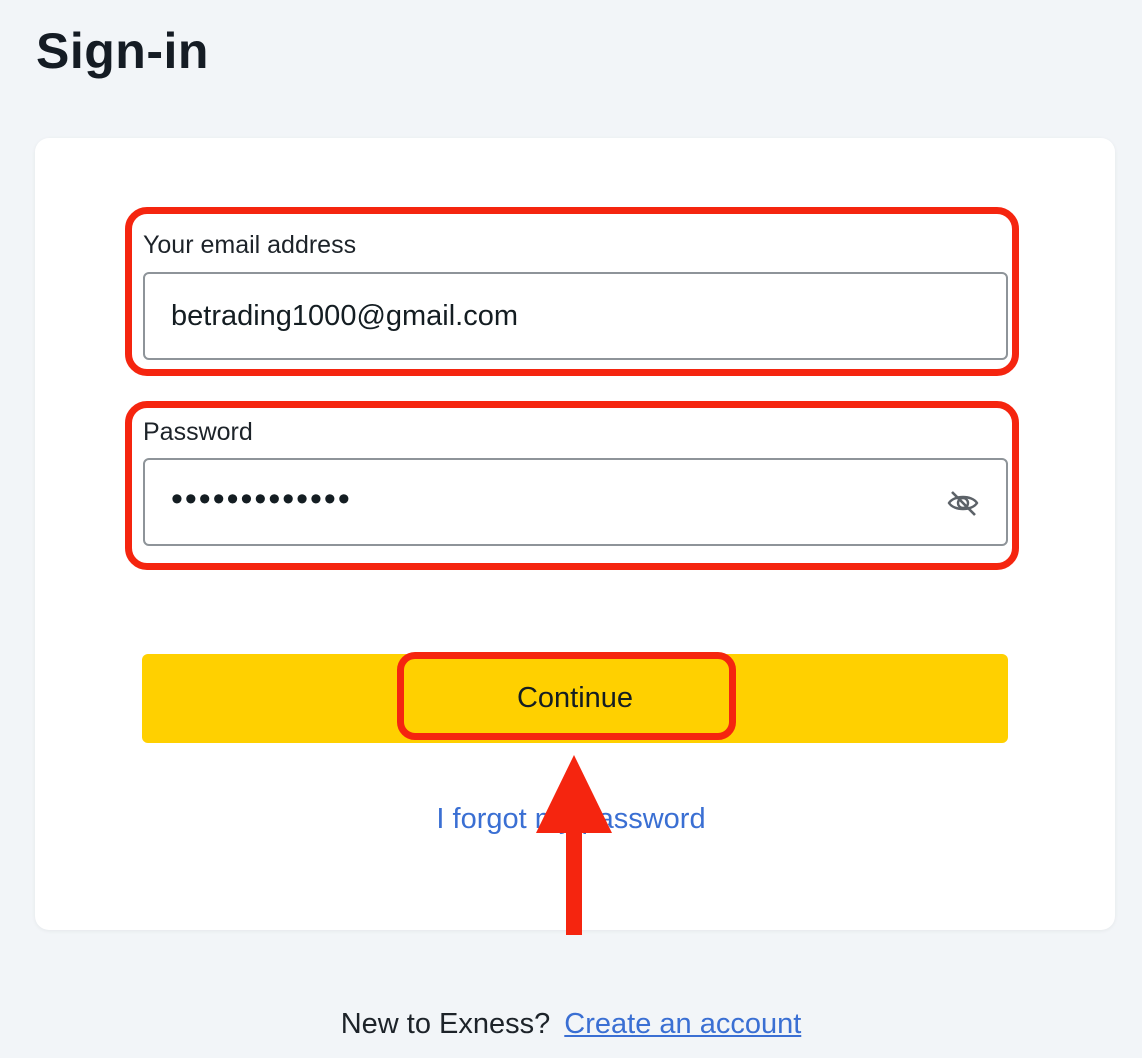  Describe the element at coordinates (572, 485) in the screenshot. I see `password-highlight-box` at that location.